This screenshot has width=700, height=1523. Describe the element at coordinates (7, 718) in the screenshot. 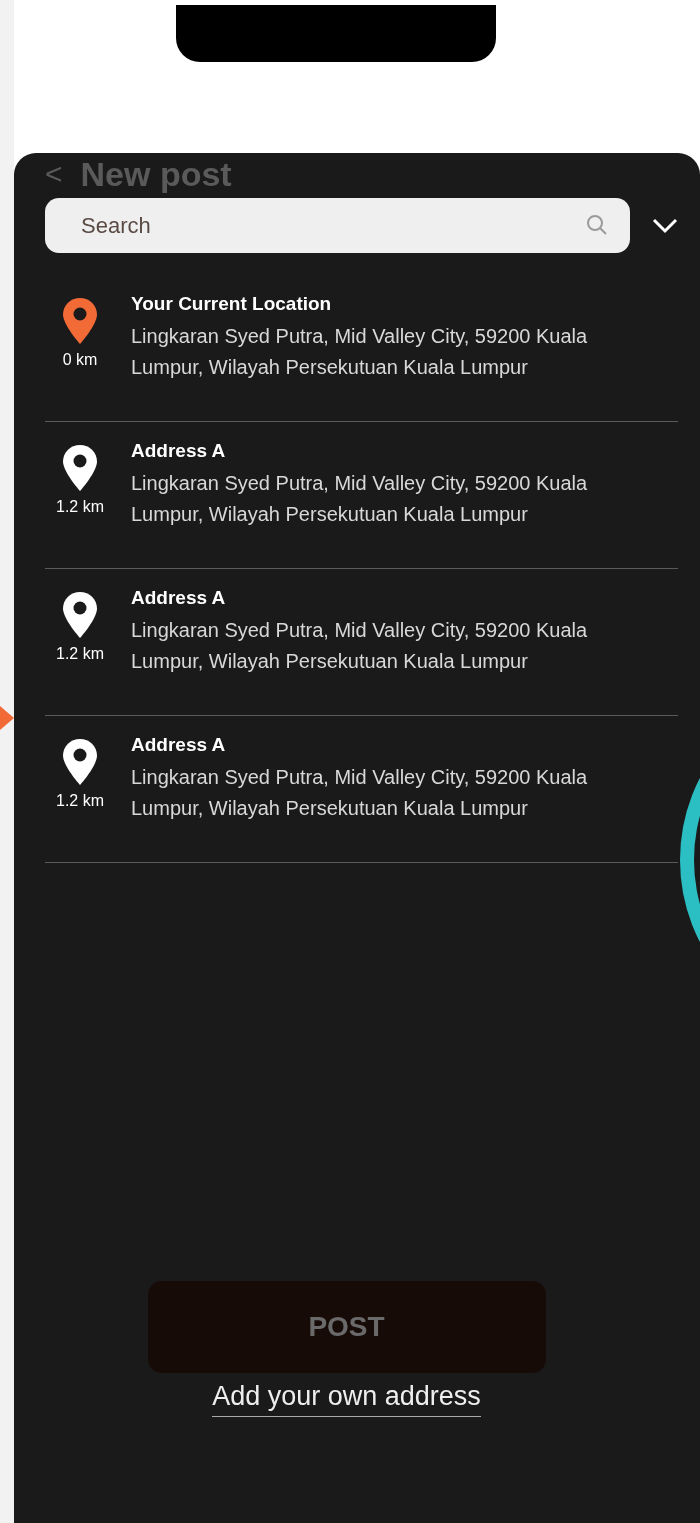

I see `arrow-marker-icon` at that location.